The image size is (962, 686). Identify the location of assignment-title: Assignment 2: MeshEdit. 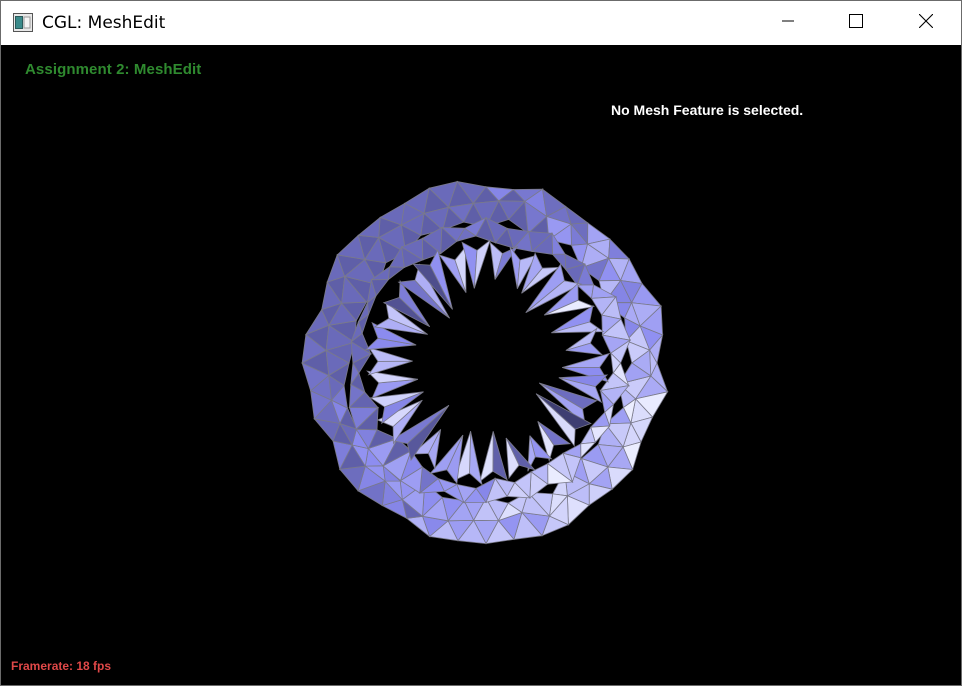
(113, 69).